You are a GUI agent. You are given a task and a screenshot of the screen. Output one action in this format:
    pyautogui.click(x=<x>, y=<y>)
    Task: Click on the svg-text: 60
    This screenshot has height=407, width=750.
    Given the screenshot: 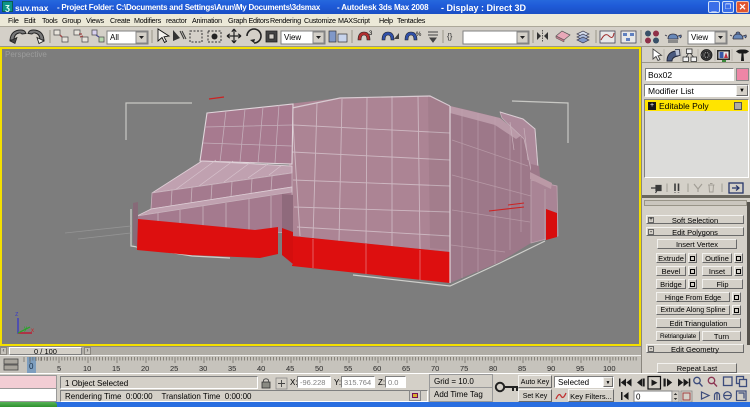 What is the action you would take?
    pyautogui.click(x=377, y=368)
    